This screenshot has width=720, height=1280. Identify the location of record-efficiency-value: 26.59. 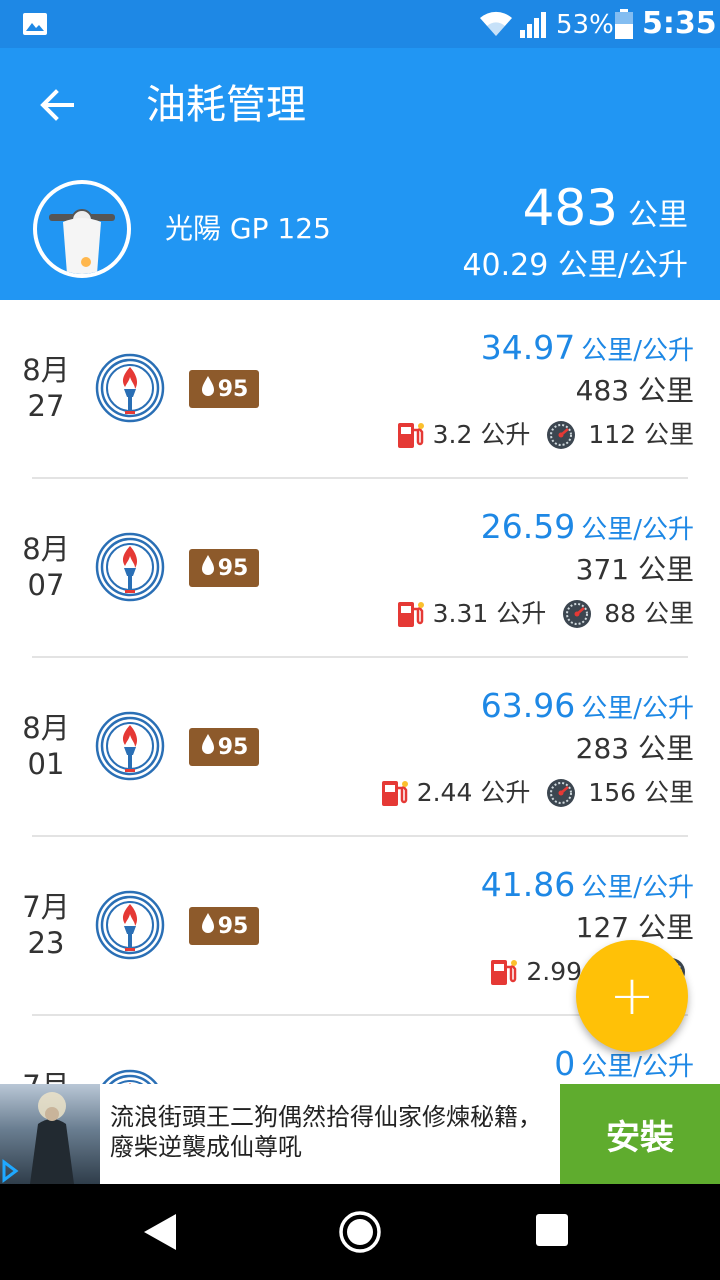
(528, 526).